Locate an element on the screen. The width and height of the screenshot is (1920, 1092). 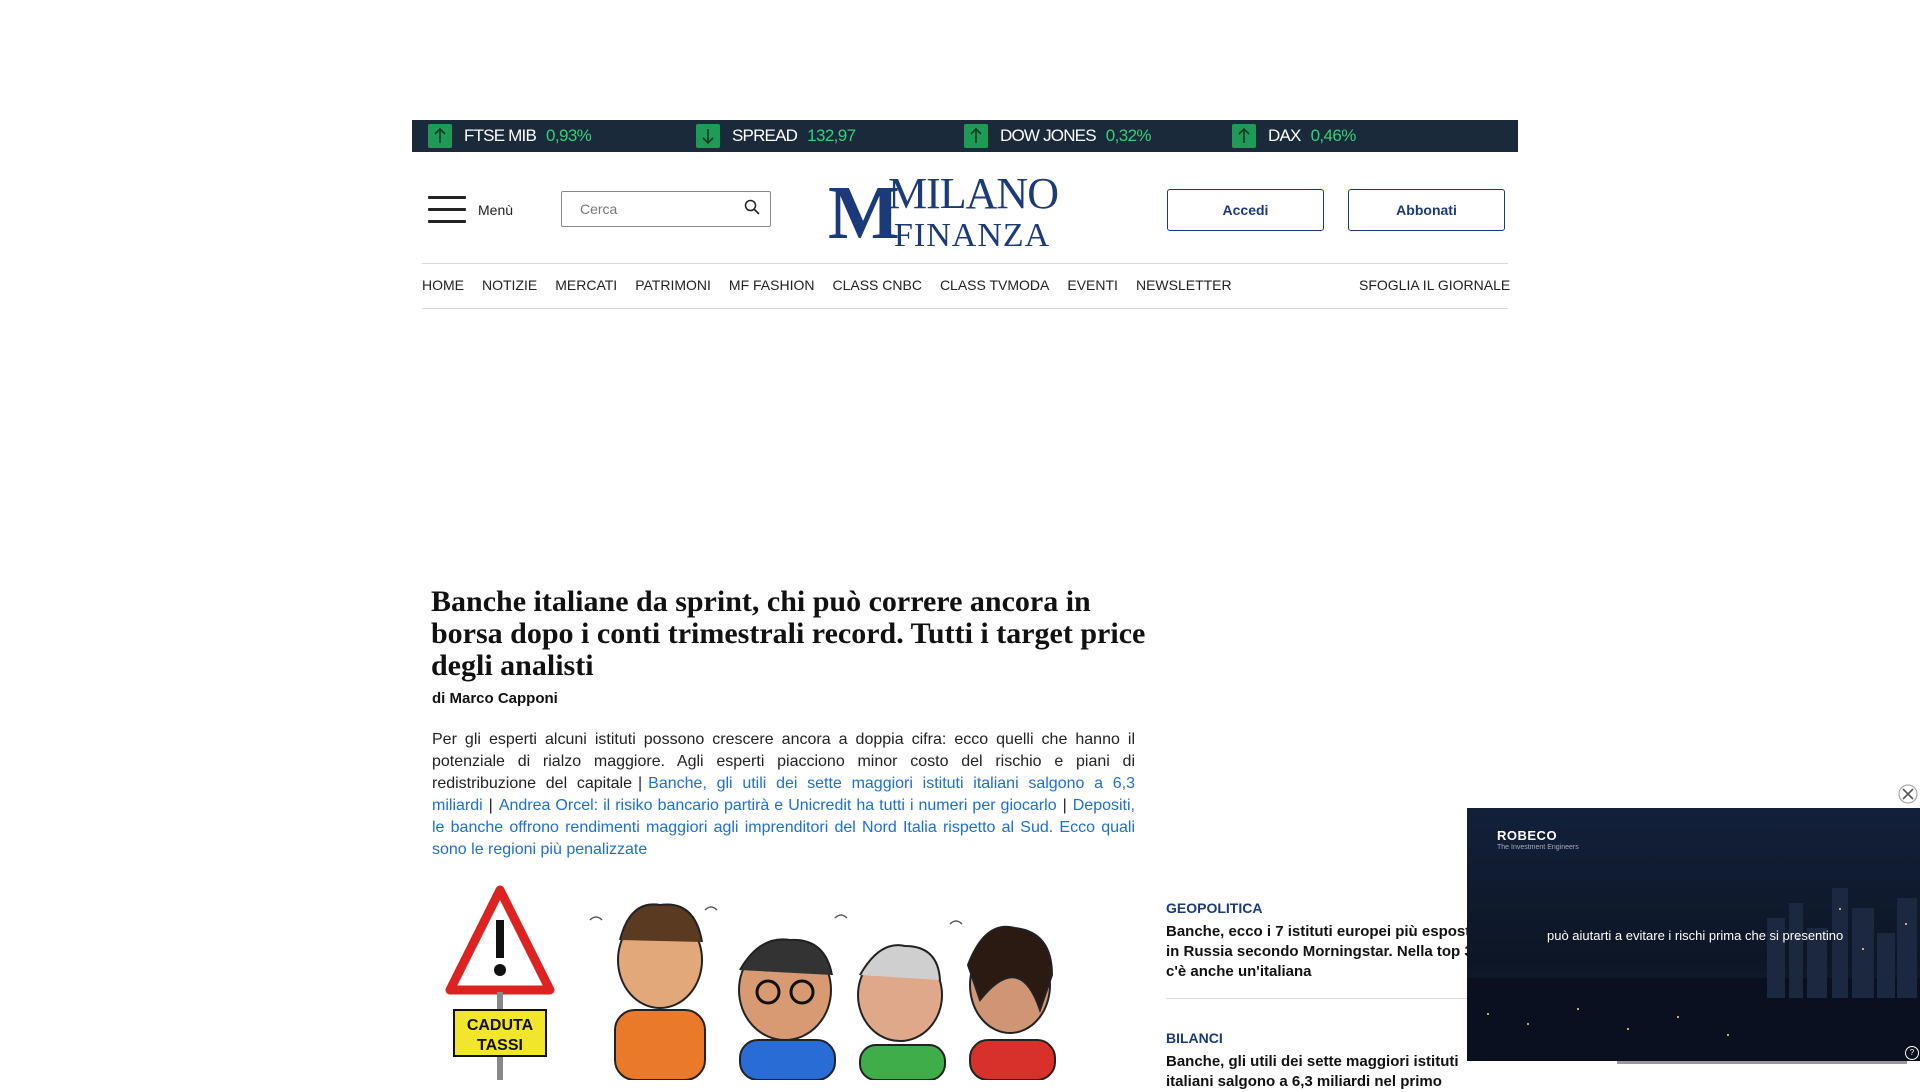
ticker-name: FTSE MIB is located at coordinates (500, 135).